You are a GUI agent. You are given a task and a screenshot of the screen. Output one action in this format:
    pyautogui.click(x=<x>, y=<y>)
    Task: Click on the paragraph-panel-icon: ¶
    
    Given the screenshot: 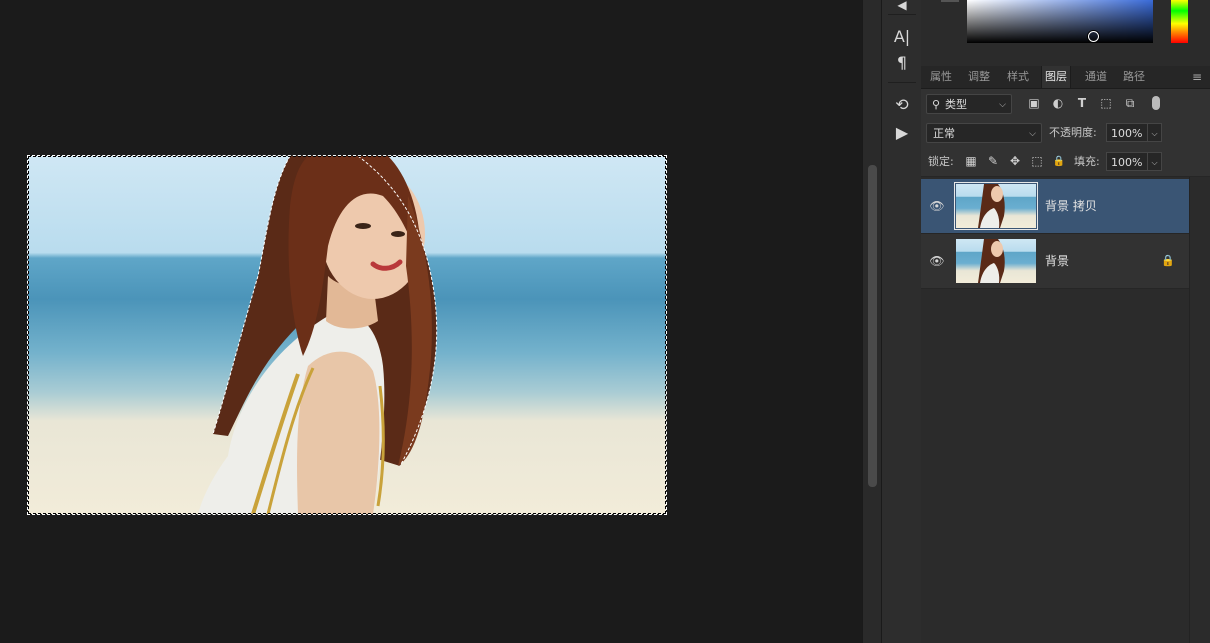 What is the action you would take?
    pyautogui.click(x=902, y=63)
    